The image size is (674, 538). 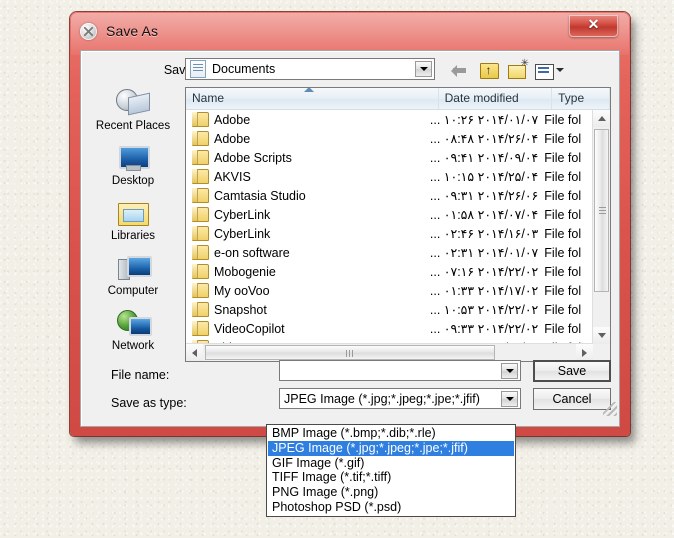 I want to click on chevron-left-icon, so click(x=194, y=352).